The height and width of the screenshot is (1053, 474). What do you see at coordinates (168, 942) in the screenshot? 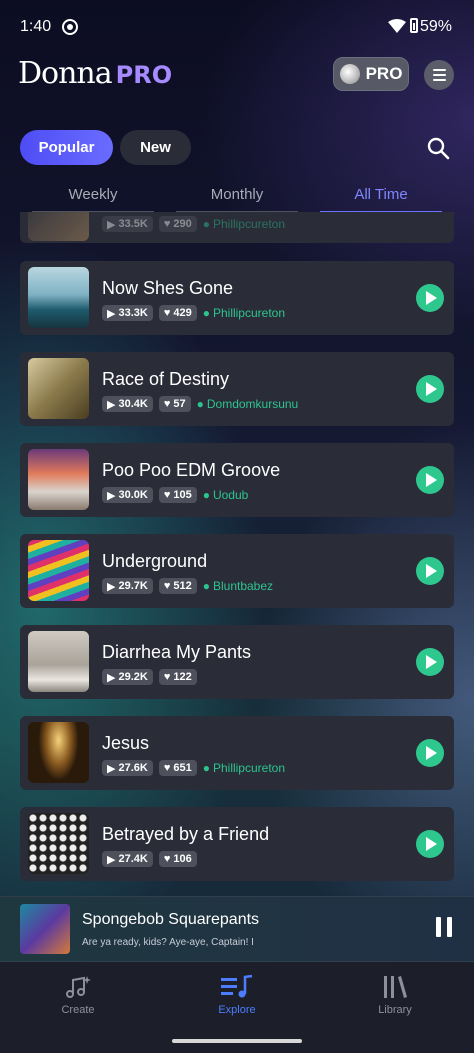
I see `now-playing-subtitle: Are ya ready, kids? Aye-aye, Captain! I` at bounding box center [168, 942].